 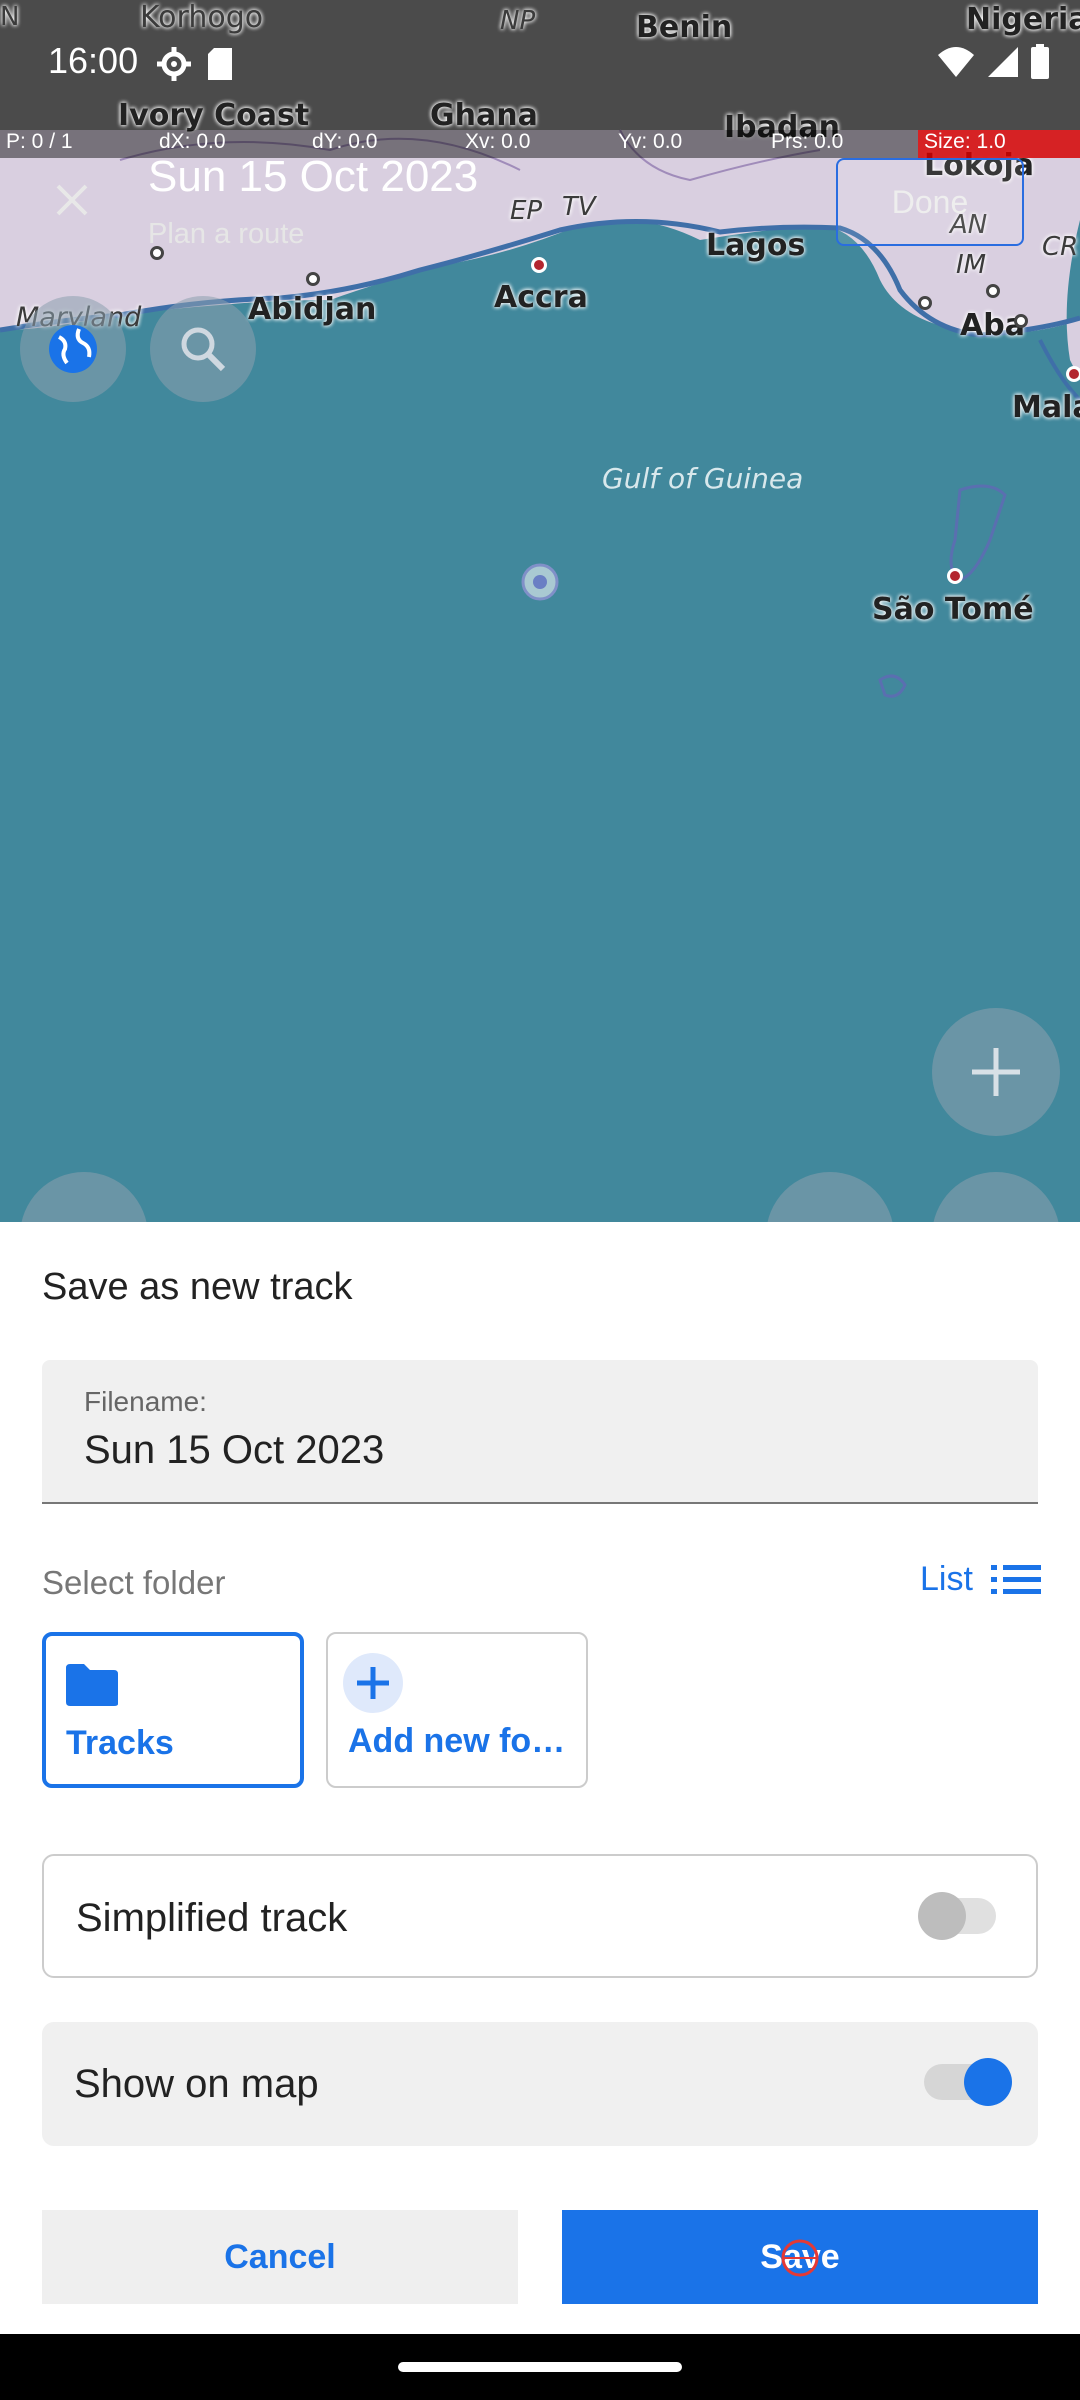 I want to click on sd-card-icon, so click(x=220, y=64).